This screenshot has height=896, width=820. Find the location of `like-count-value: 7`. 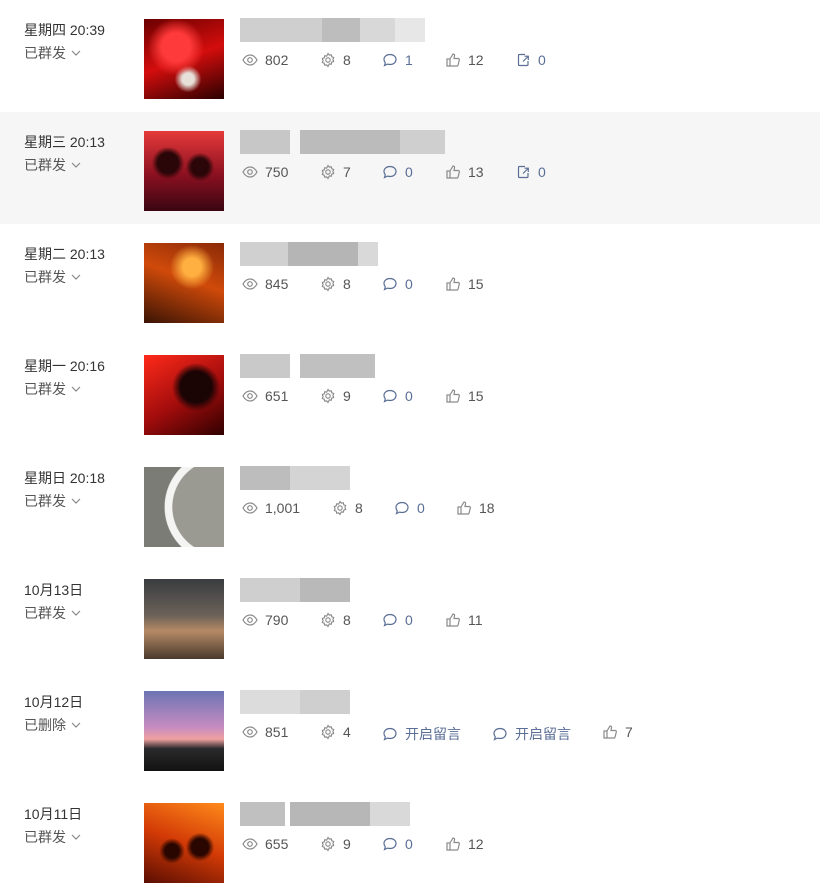

like-count-value: 7 is located at coordinates (629, 732).